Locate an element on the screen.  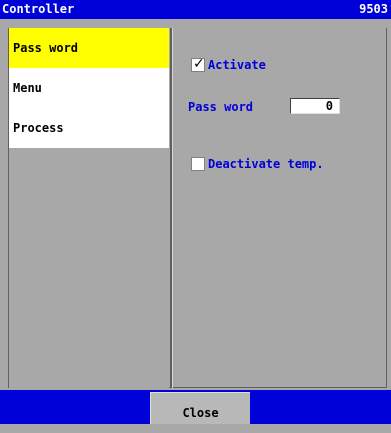
title-bar: Controller 9503 is located at coordinates (195, 9).